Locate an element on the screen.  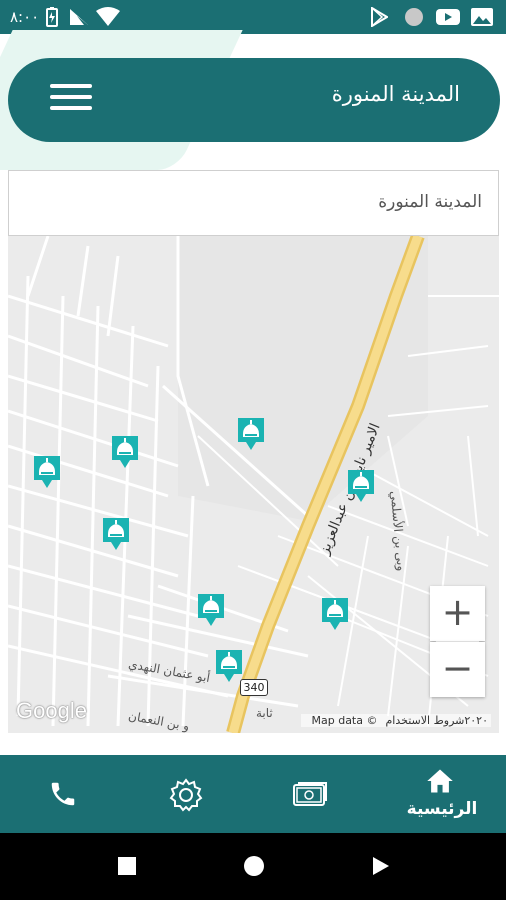
circle-icon is located at coordinates (414, 17).